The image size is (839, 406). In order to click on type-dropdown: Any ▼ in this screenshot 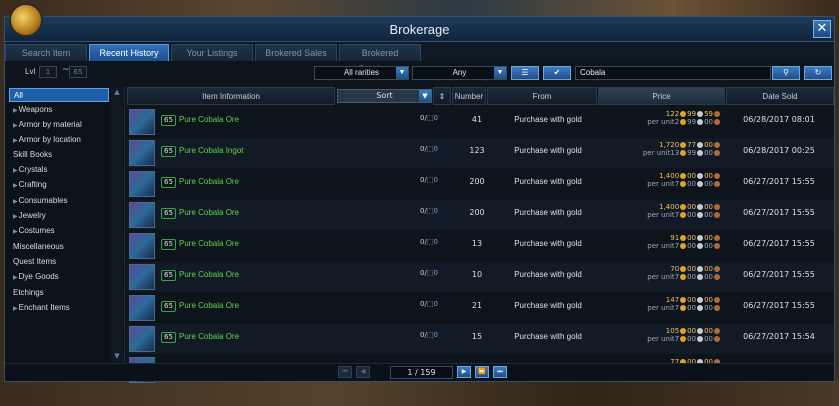, I will do `click(459, 73)`.